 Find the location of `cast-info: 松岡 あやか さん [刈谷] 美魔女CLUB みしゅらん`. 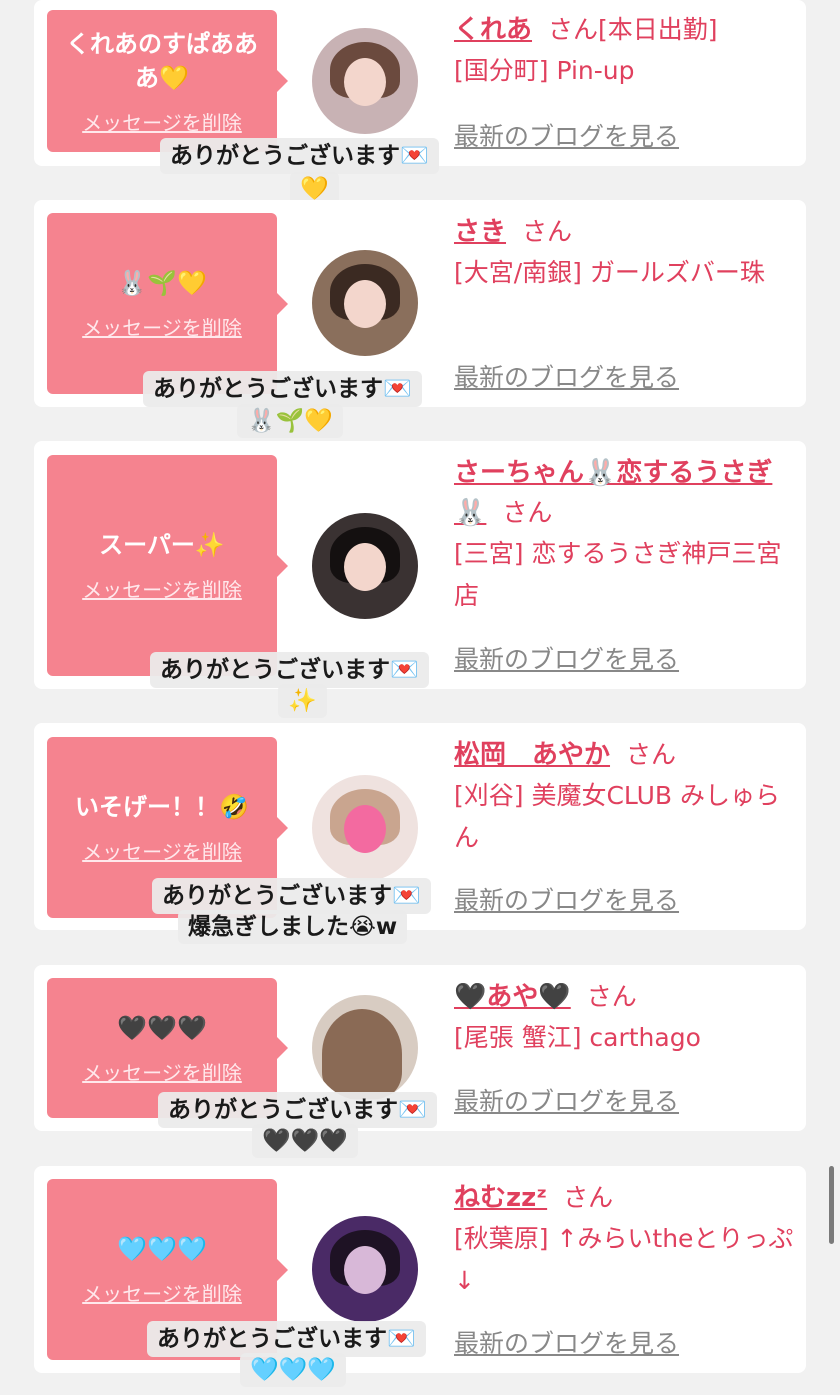

cast-info: 松岡 あやか さん [刈谷] 美魔女CLUB みしゅらん is located at coordinates (624, 797).